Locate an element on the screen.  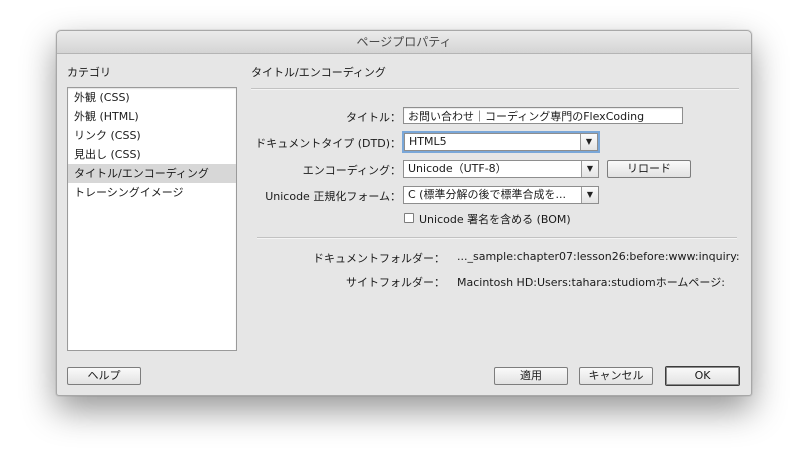
encoding-value: Unicode（UTF-8） is located at coordinates (457, 168).